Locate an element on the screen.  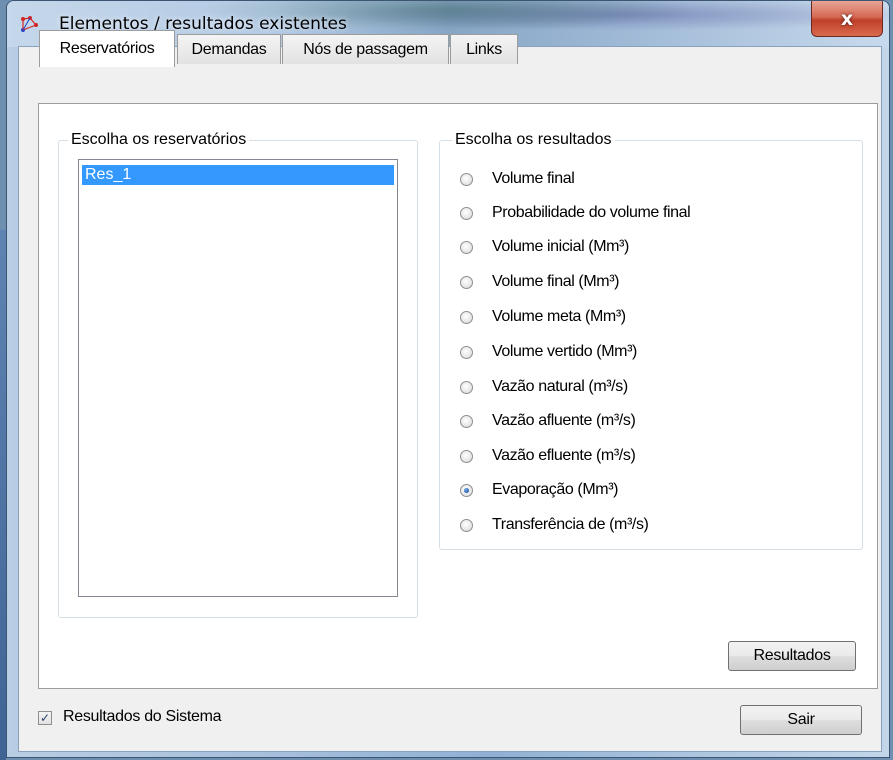
radio-label: Volume vertido (Mm³) is located at coordinates (564, 351).